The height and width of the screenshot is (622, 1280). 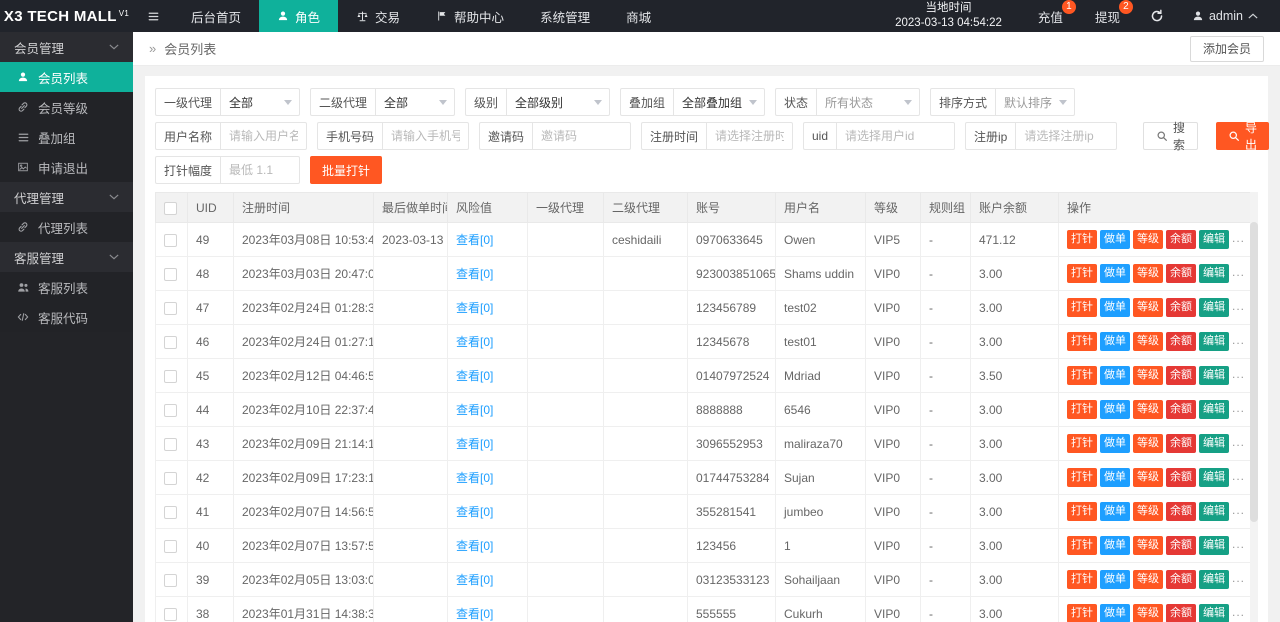 I want to click on sidebar-group-header: 会员管理, so click(x=66, y=47).